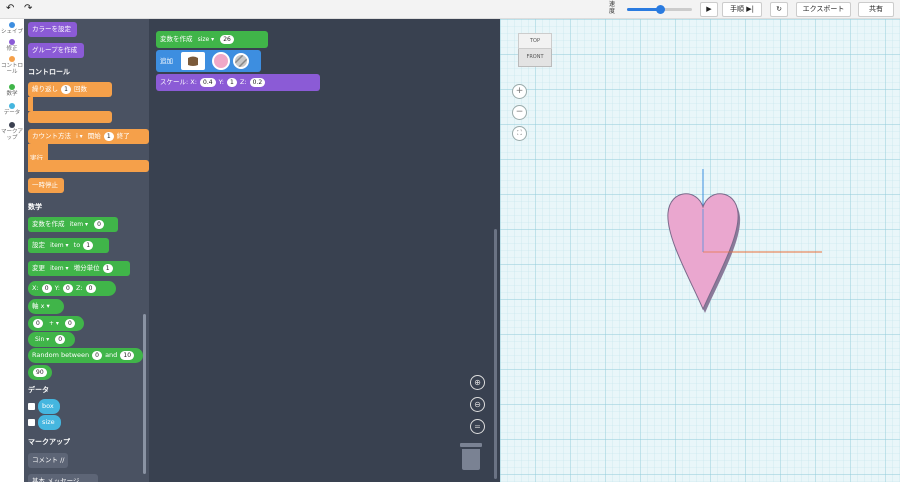 Image resolution: width=900 pixels, height=482 pixels. Describe the element at coordinates (79, 136) in the screenshot. I see `count-var-dropdown: i ▾` at that location.